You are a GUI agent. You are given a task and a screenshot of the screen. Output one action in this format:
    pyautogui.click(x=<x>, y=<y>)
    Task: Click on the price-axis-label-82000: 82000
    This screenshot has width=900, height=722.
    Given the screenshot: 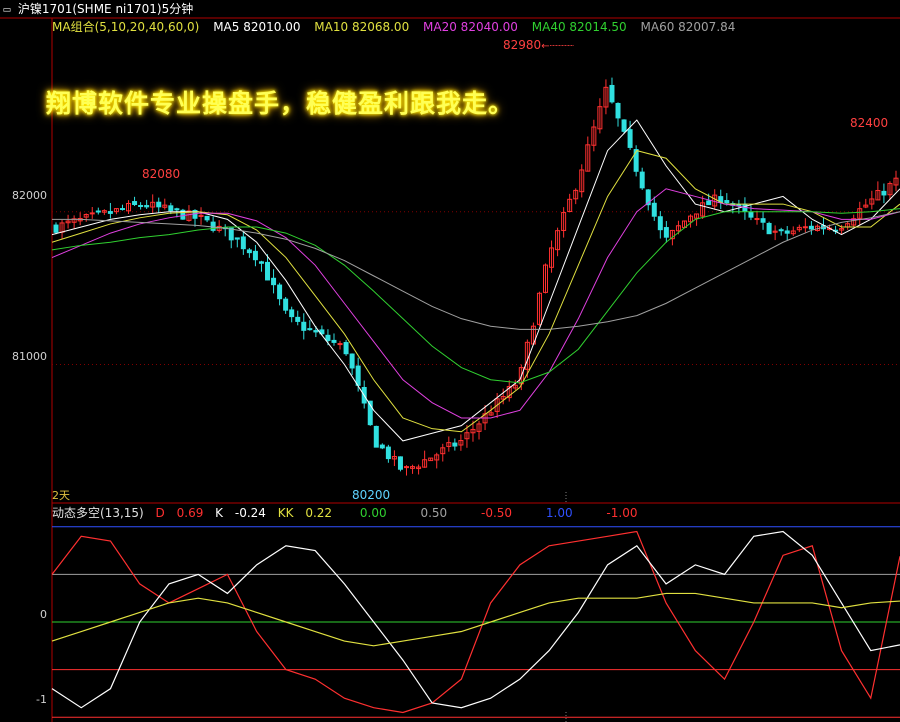 What is the action you would take?
    pyautogui.click(x=29, y=195)
    